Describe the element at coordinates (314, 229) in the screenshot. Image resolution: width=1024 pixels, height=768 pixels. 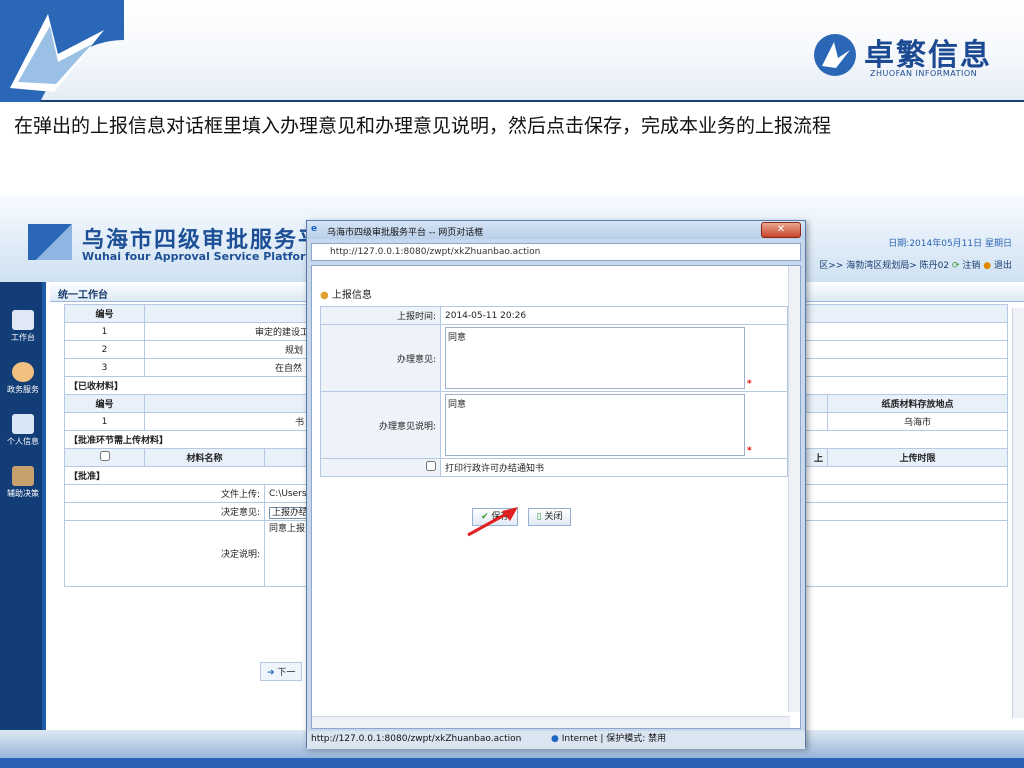
I see `ie-icon: e` at that location.